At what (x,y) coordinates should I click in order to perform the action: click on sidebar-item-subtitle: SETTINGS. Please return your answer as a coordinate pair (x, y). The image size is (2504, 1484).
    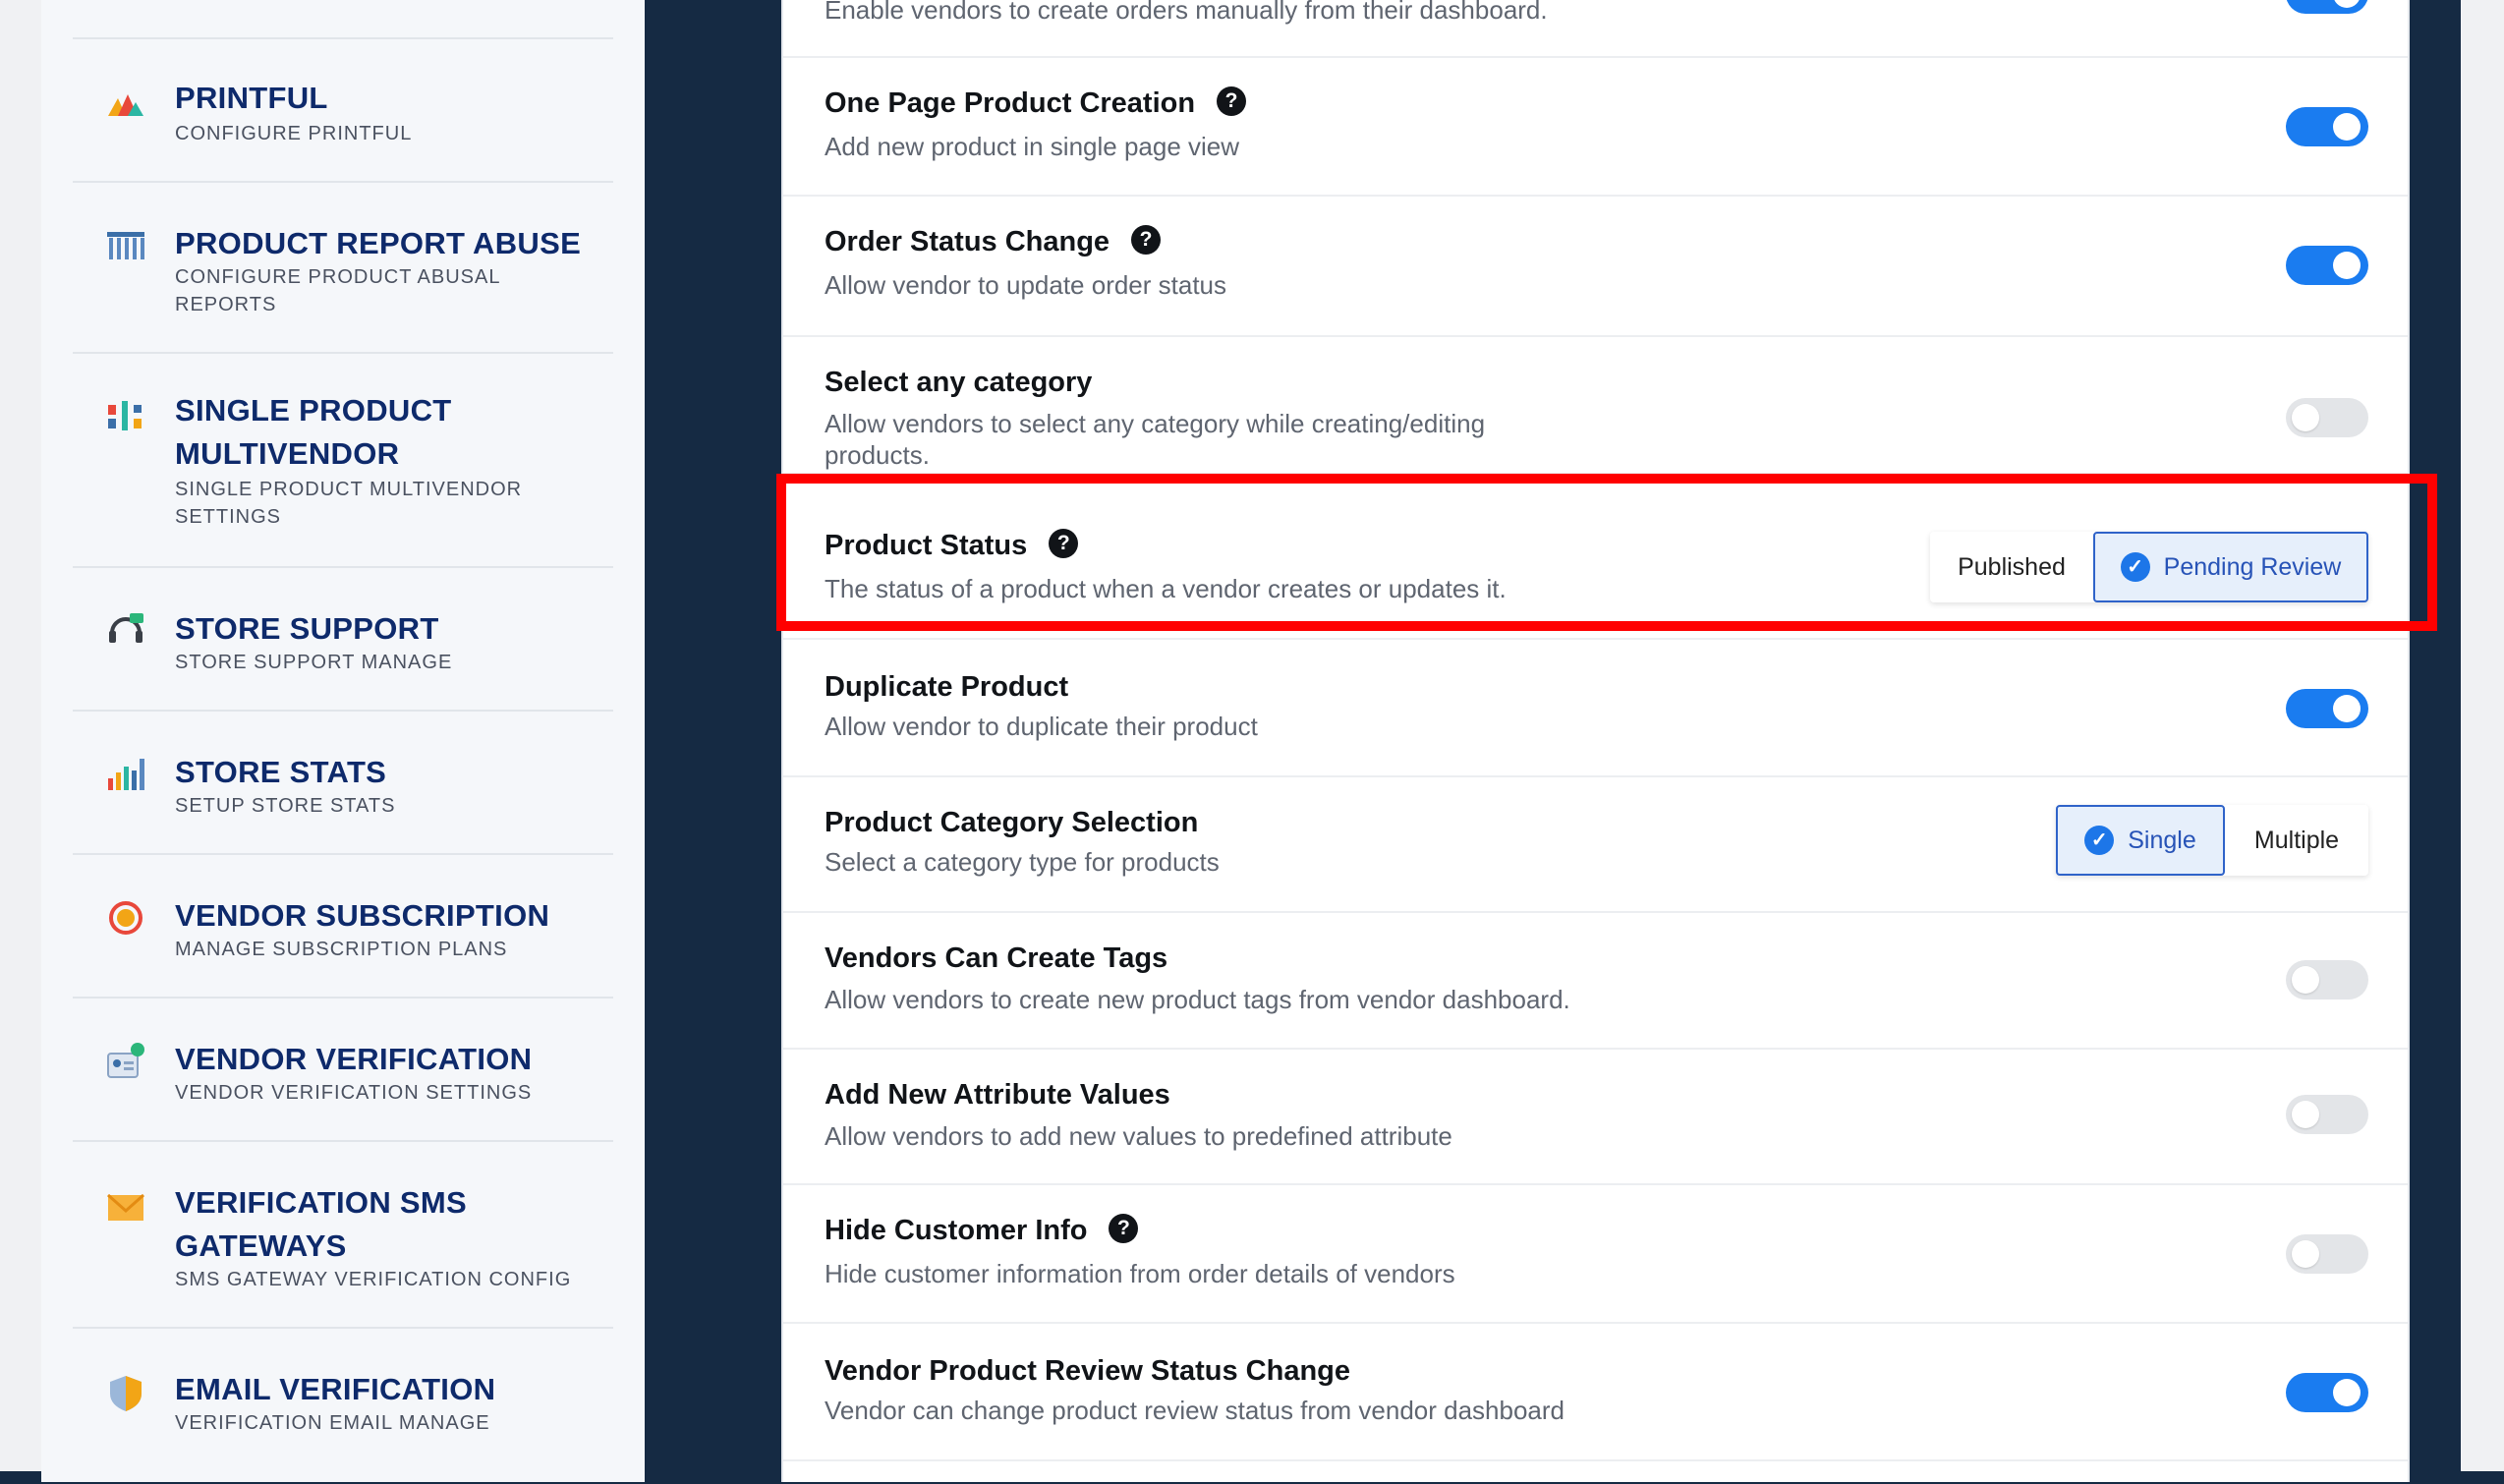
    Looking at the image, I should click on (229, 517).